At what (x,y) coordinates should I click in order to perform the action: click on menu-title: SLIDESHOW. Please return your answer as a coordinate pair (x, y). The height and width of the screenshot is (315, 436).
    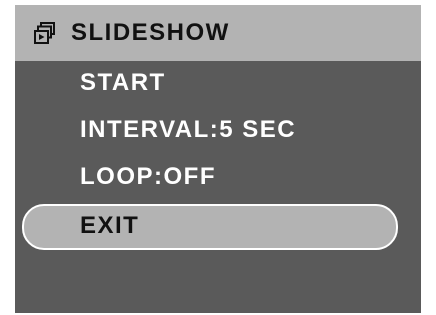
    Looking at the image, I should click on (150, 32).